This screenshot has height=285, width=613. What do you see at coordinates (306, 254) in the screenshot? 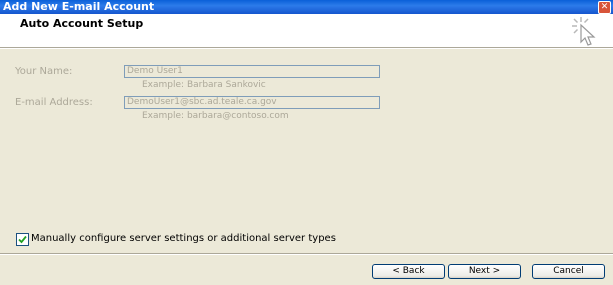
I see `footer-separator` at bounding box center [306, 254].